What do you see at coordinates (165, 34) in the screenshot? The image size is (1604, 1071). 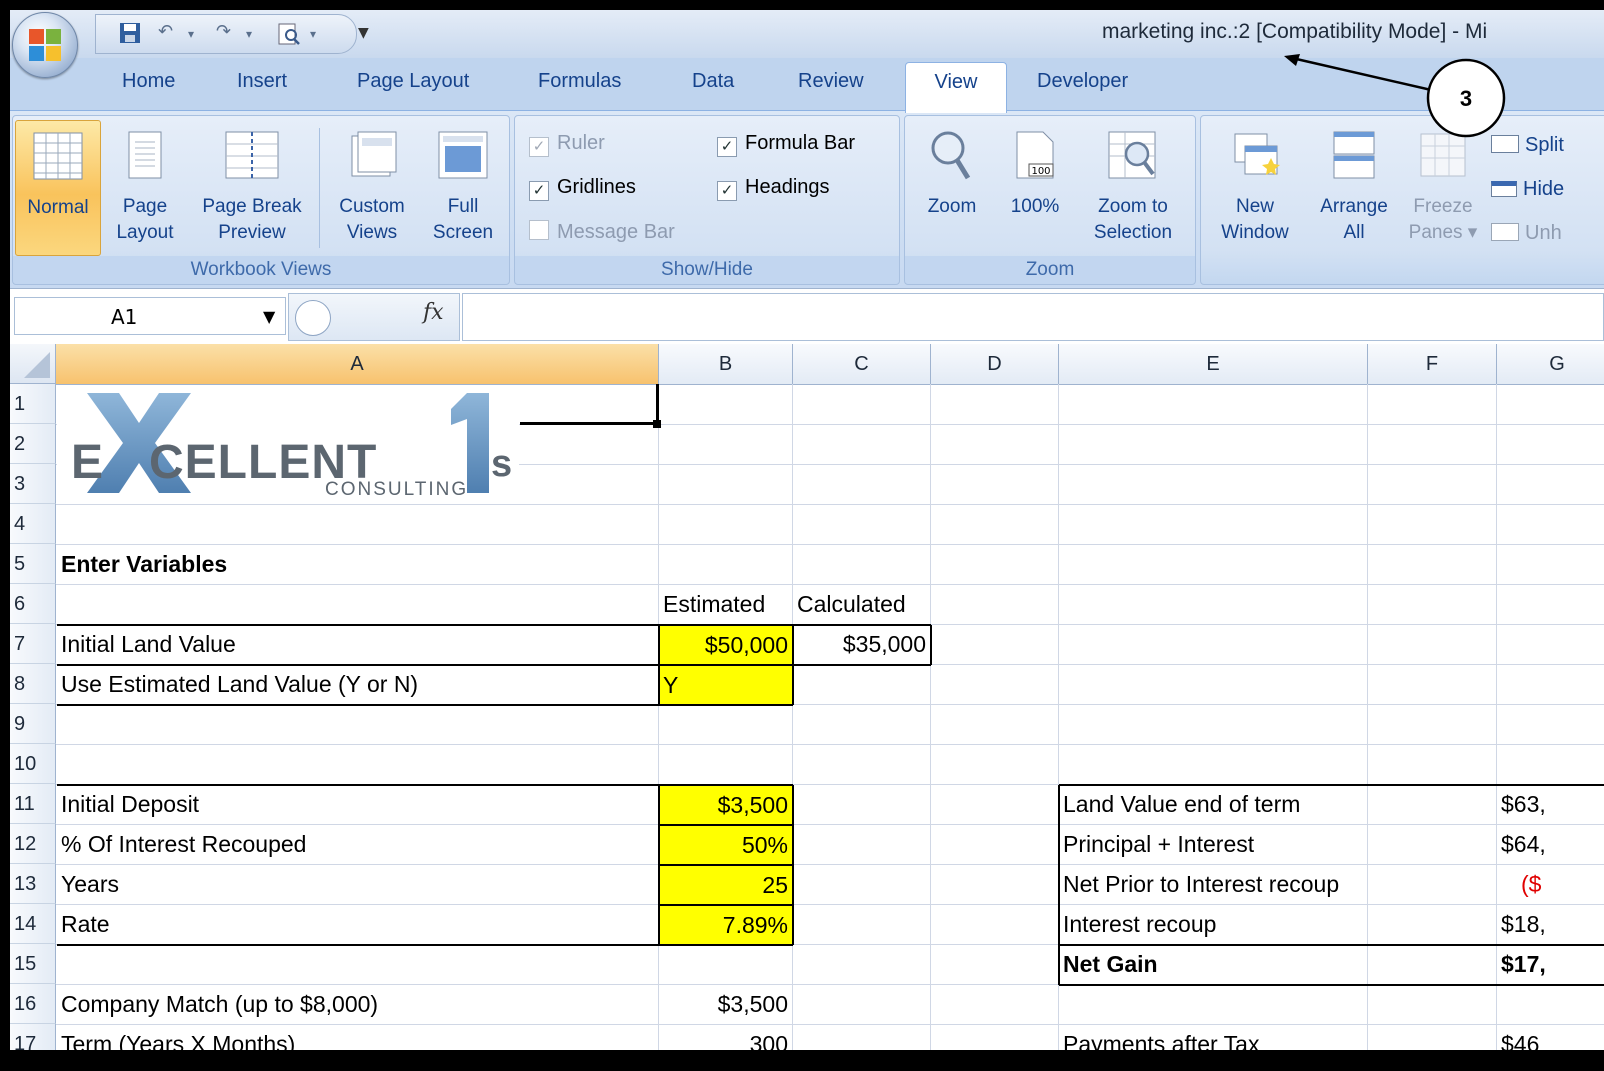 I see `undo-icon: ↶` at bounding box center [165, 34].